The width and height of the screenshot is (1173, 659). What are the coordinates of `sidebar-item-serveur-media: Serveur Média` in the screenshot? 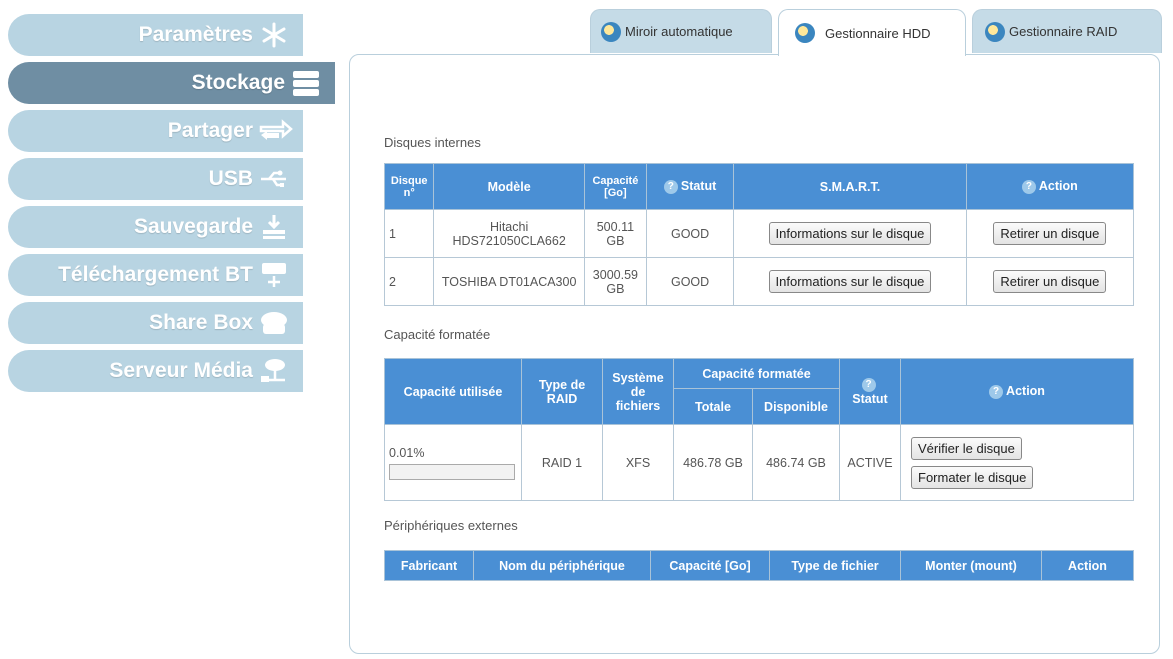 It's located at (155, 371).